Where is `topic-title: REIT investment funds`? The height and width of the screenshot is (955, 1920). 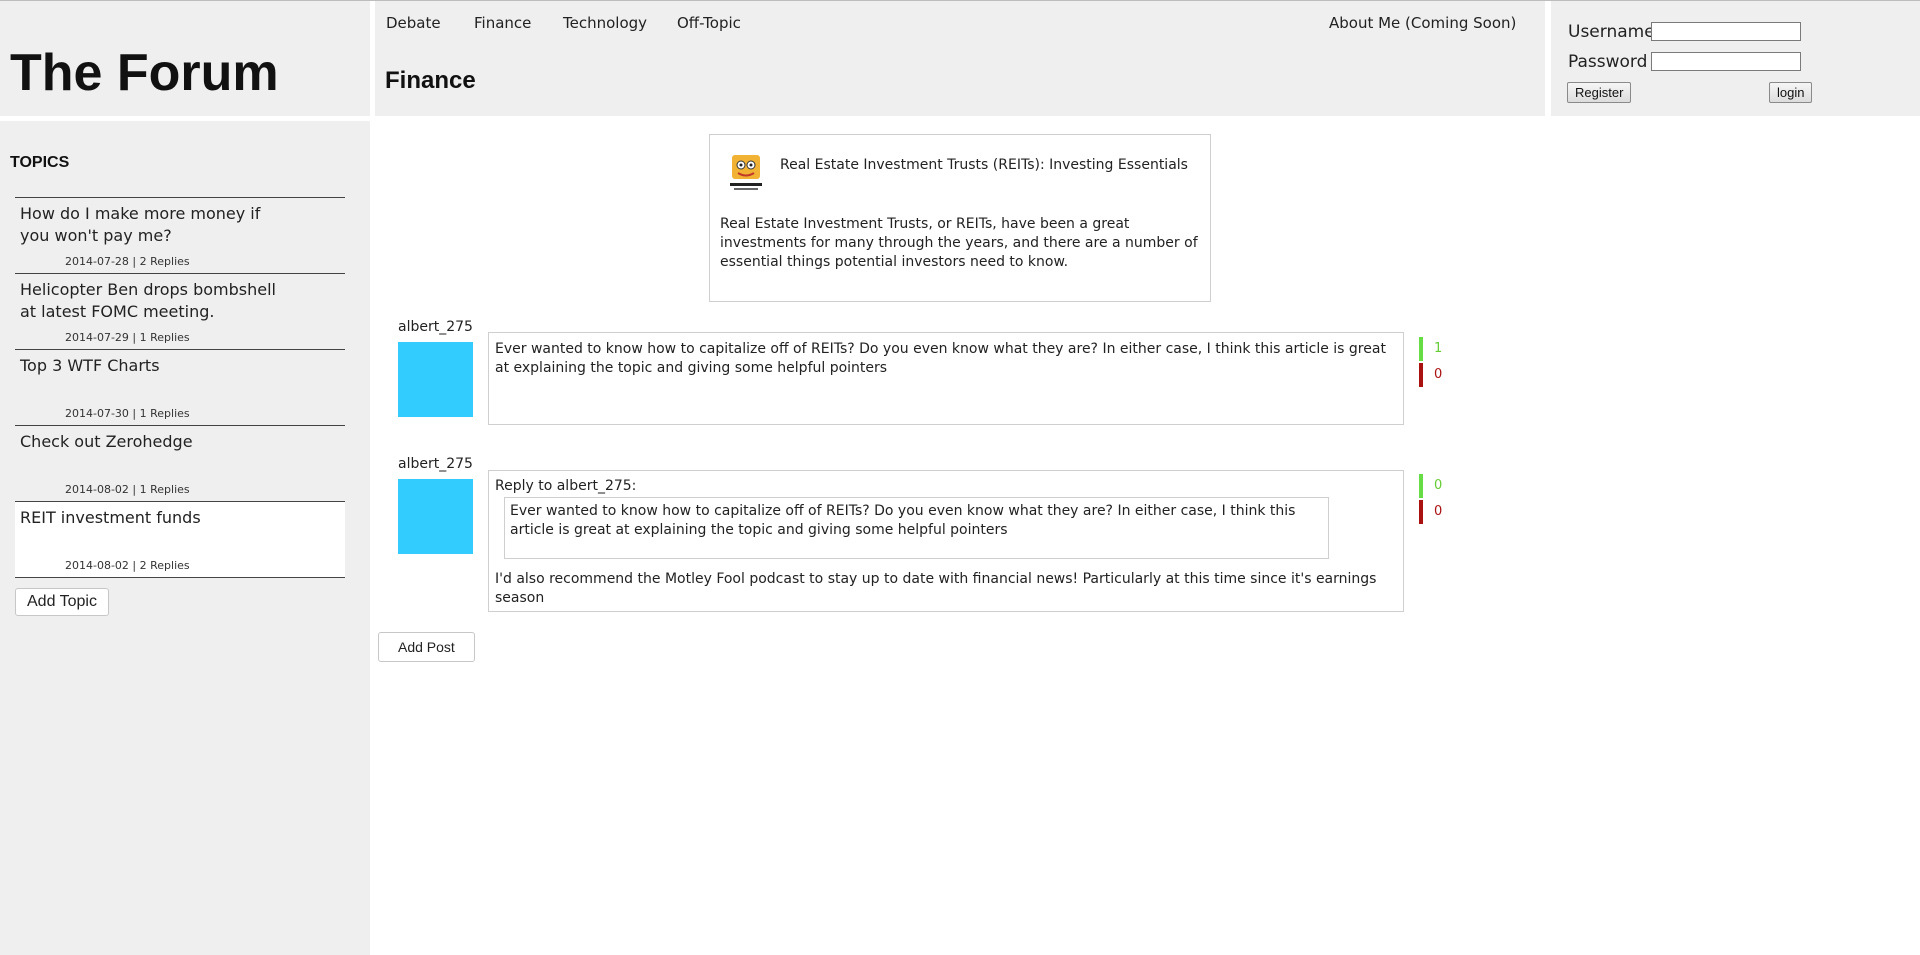
topic-title: REIT investment funds is located at coordinates (110, 517).